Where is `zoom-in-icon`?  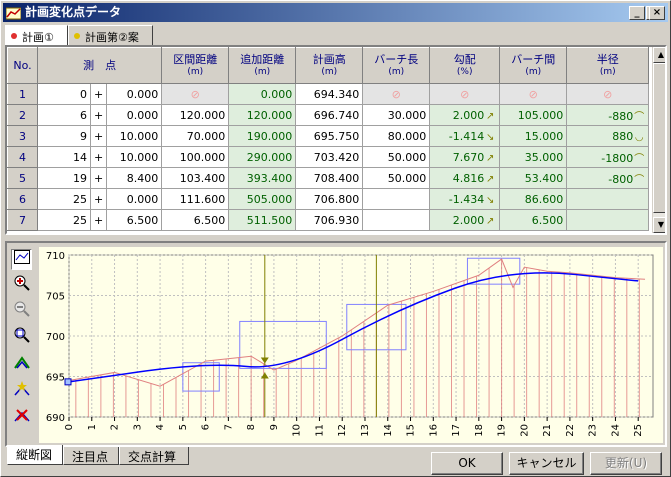
zoom-in-icon is located at coordinates (21, 285).